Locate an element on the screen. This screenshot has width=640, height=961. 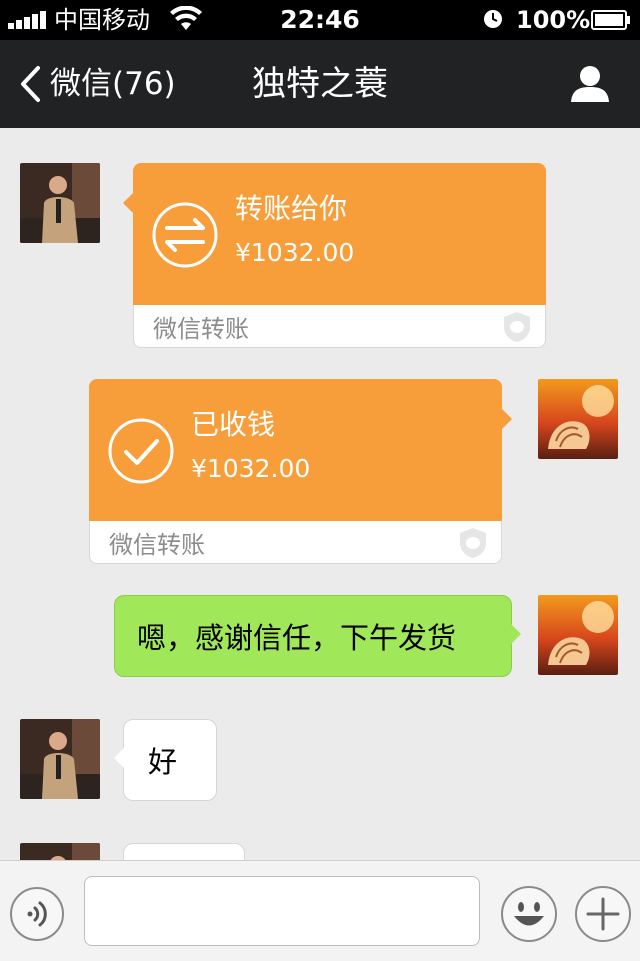
chat-title: 独特之蓑 is located at coordinates (320, 84).